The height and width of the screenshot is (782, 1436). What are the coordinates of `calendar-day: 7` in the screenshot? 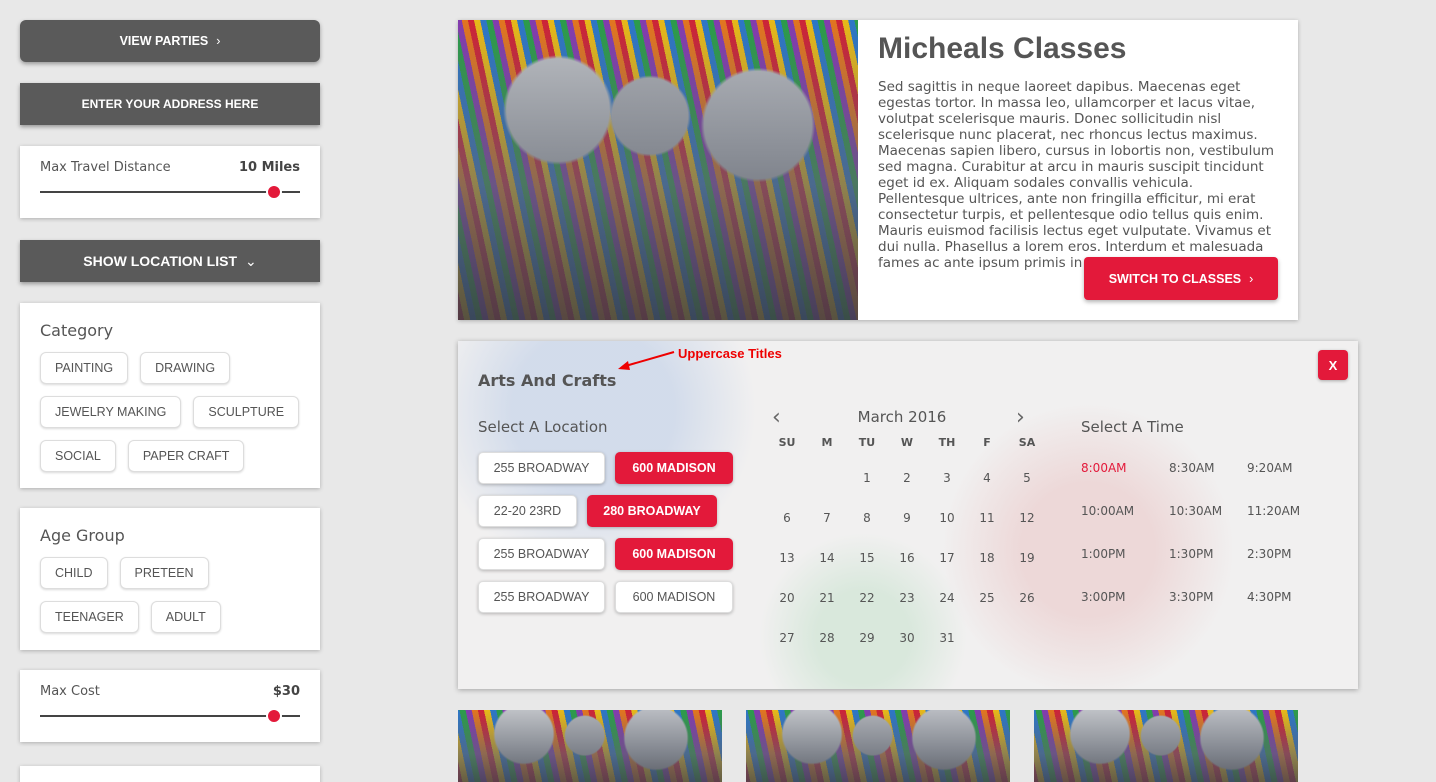 It's located at (827, 518).